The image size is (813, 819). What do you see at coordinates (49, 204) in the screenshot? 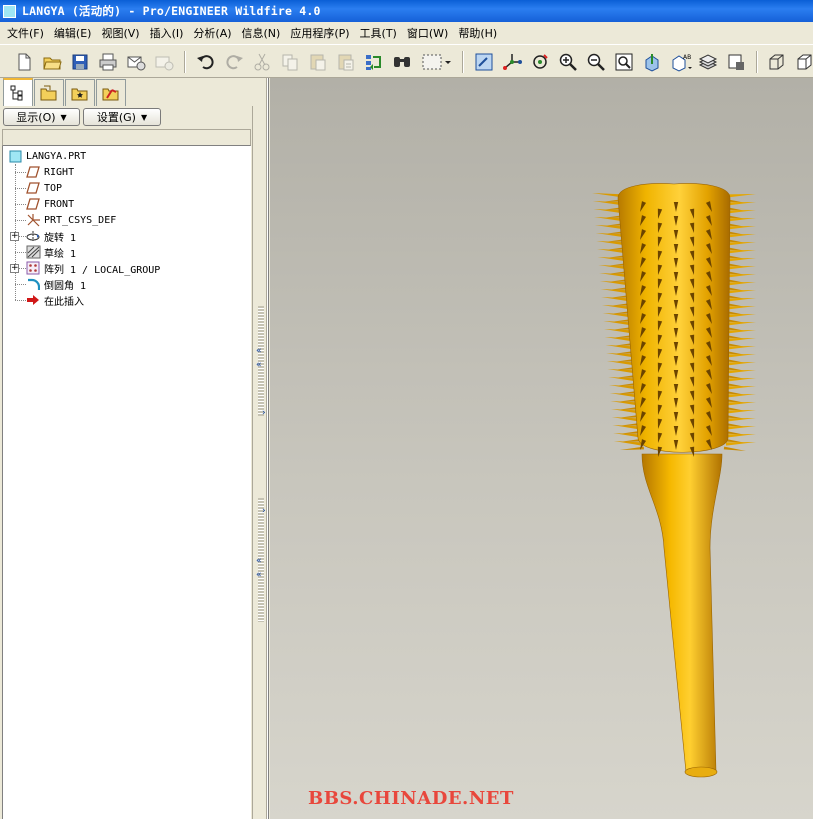
I see `tree-item-front: FRONT` at bounding box center [49, 204].